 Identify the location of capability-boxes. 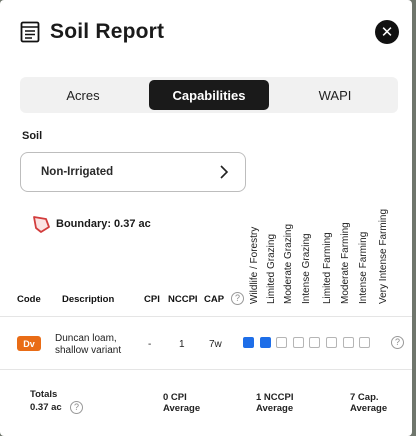
(309, 342).